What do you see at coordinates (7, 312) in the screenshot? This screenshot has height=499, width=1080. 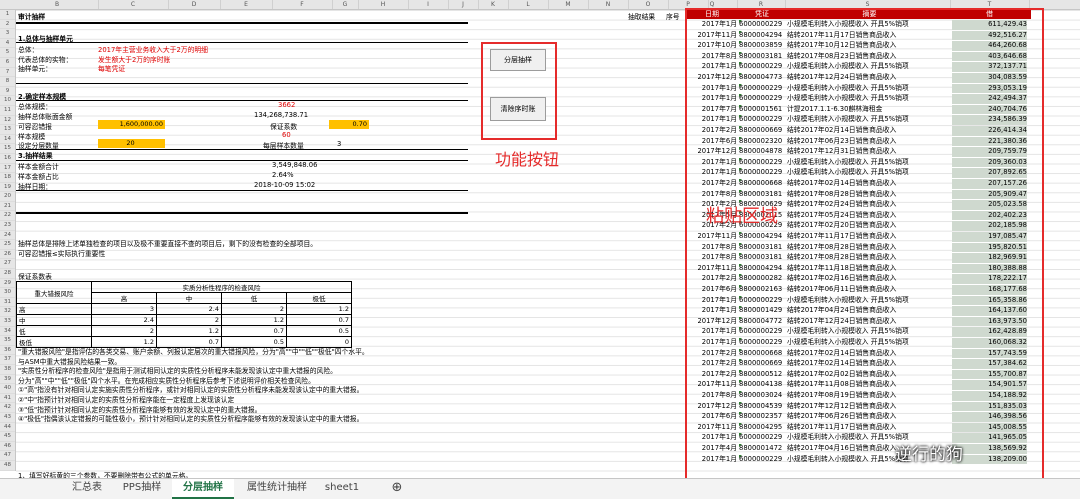 I see `row-header: 32` at bounding box center [7, 312].